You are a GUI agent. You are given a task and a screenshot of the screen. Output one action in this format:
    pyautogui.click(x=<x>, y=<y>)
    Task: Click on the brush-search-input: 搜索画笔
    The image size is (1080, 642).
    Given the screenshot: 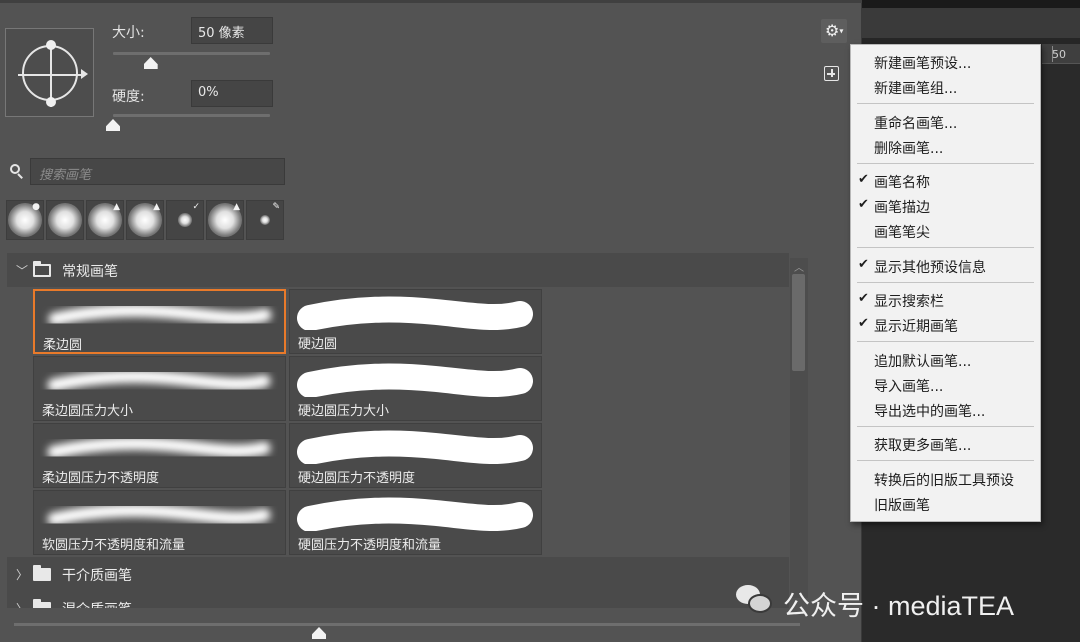 What is the action you would take?
    pyautogui.click(x=157, y=171)
    